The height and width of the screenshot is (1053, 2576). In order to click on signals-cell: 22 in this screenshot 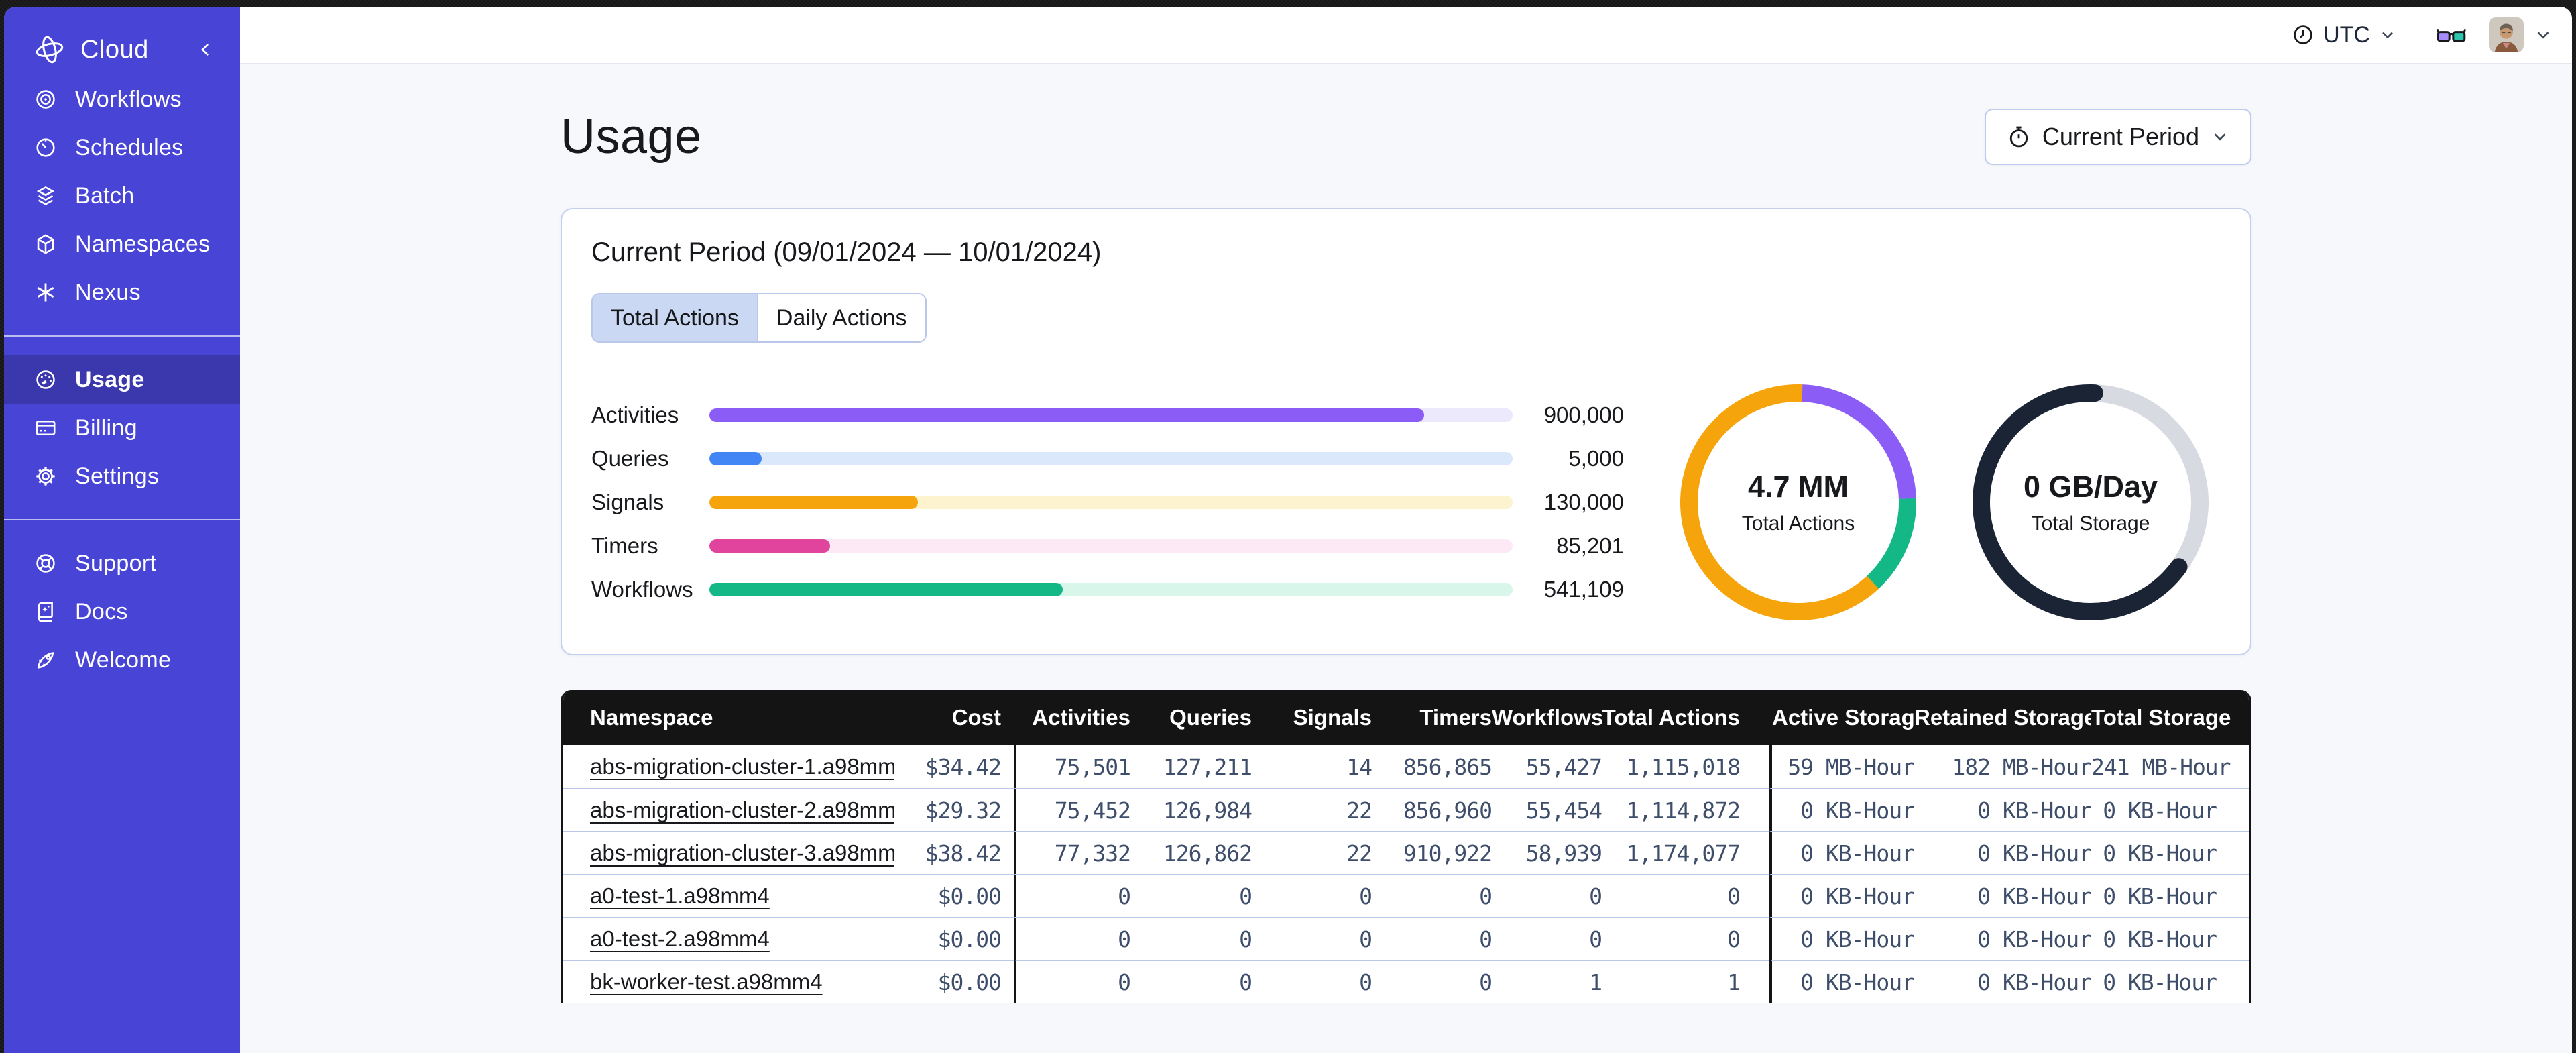, I will do `click(1312, 852)`.